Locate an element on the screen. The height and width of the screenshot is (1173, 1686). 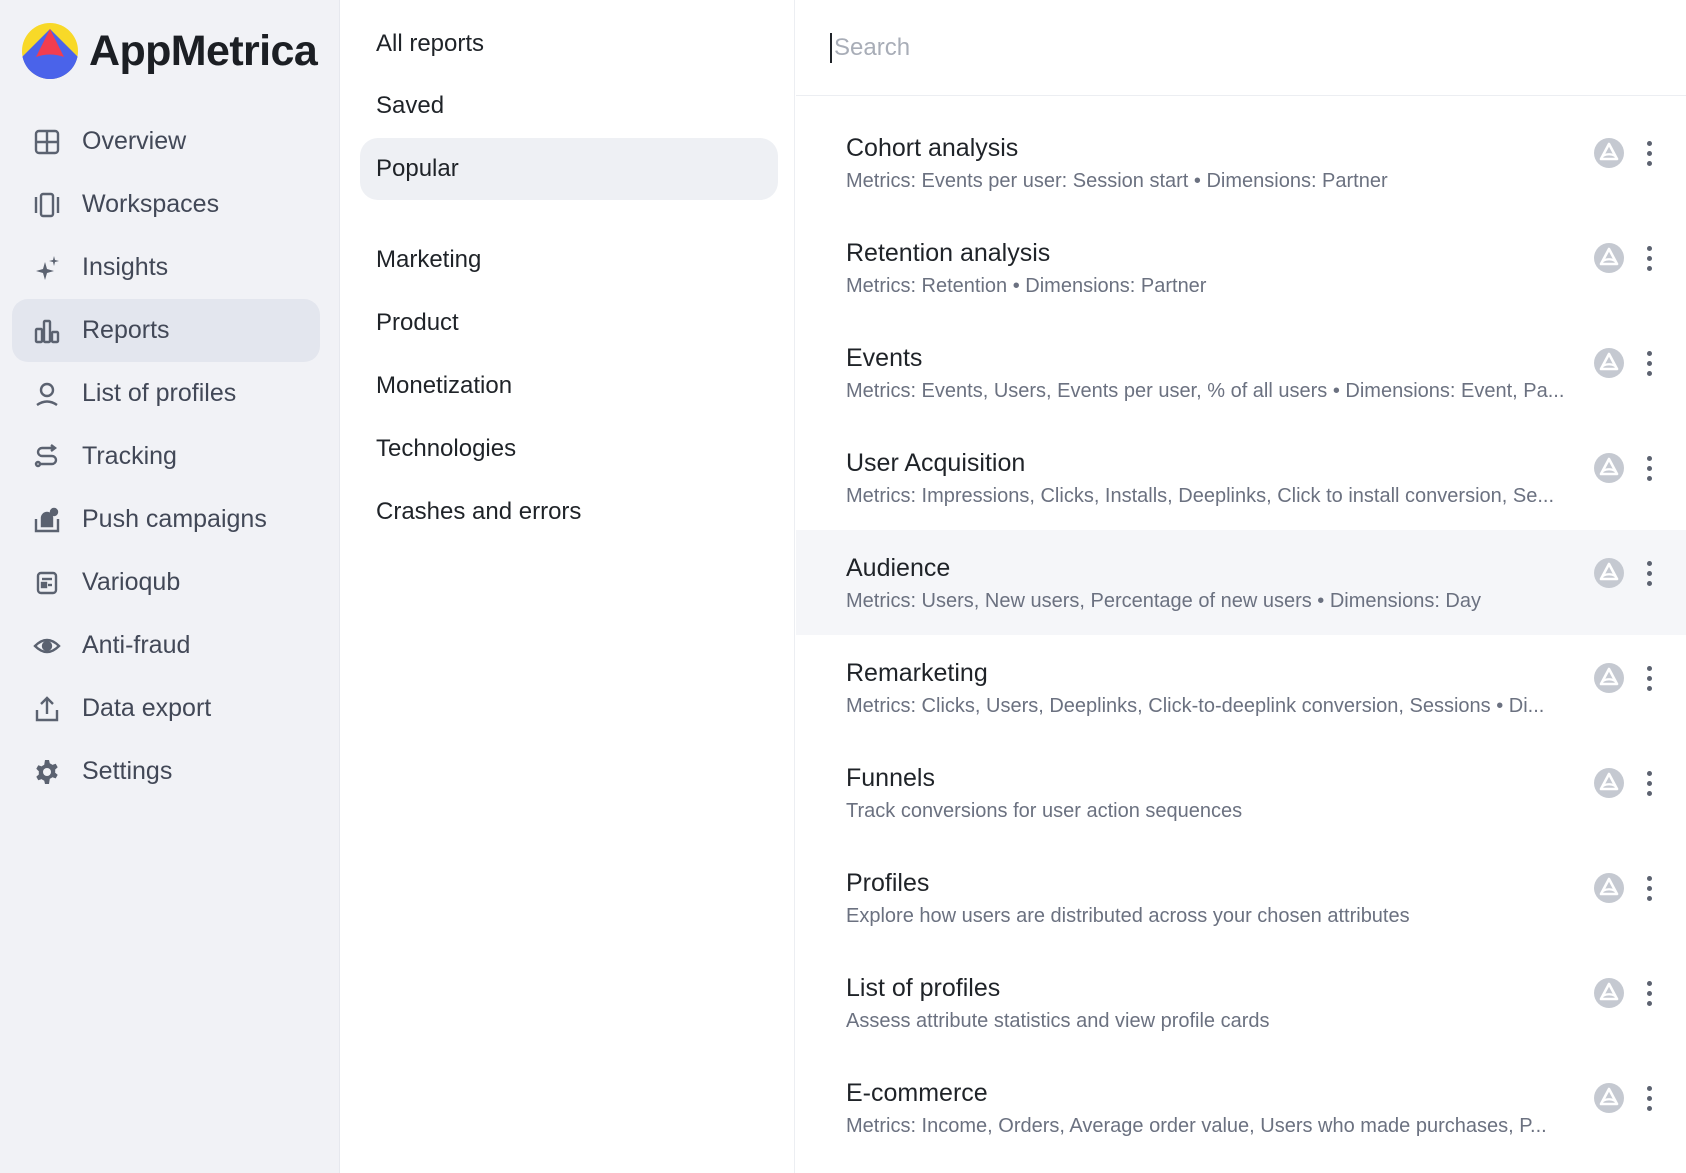
nav-item-varioqub: Varioqub is located at coordinates (166, 582).